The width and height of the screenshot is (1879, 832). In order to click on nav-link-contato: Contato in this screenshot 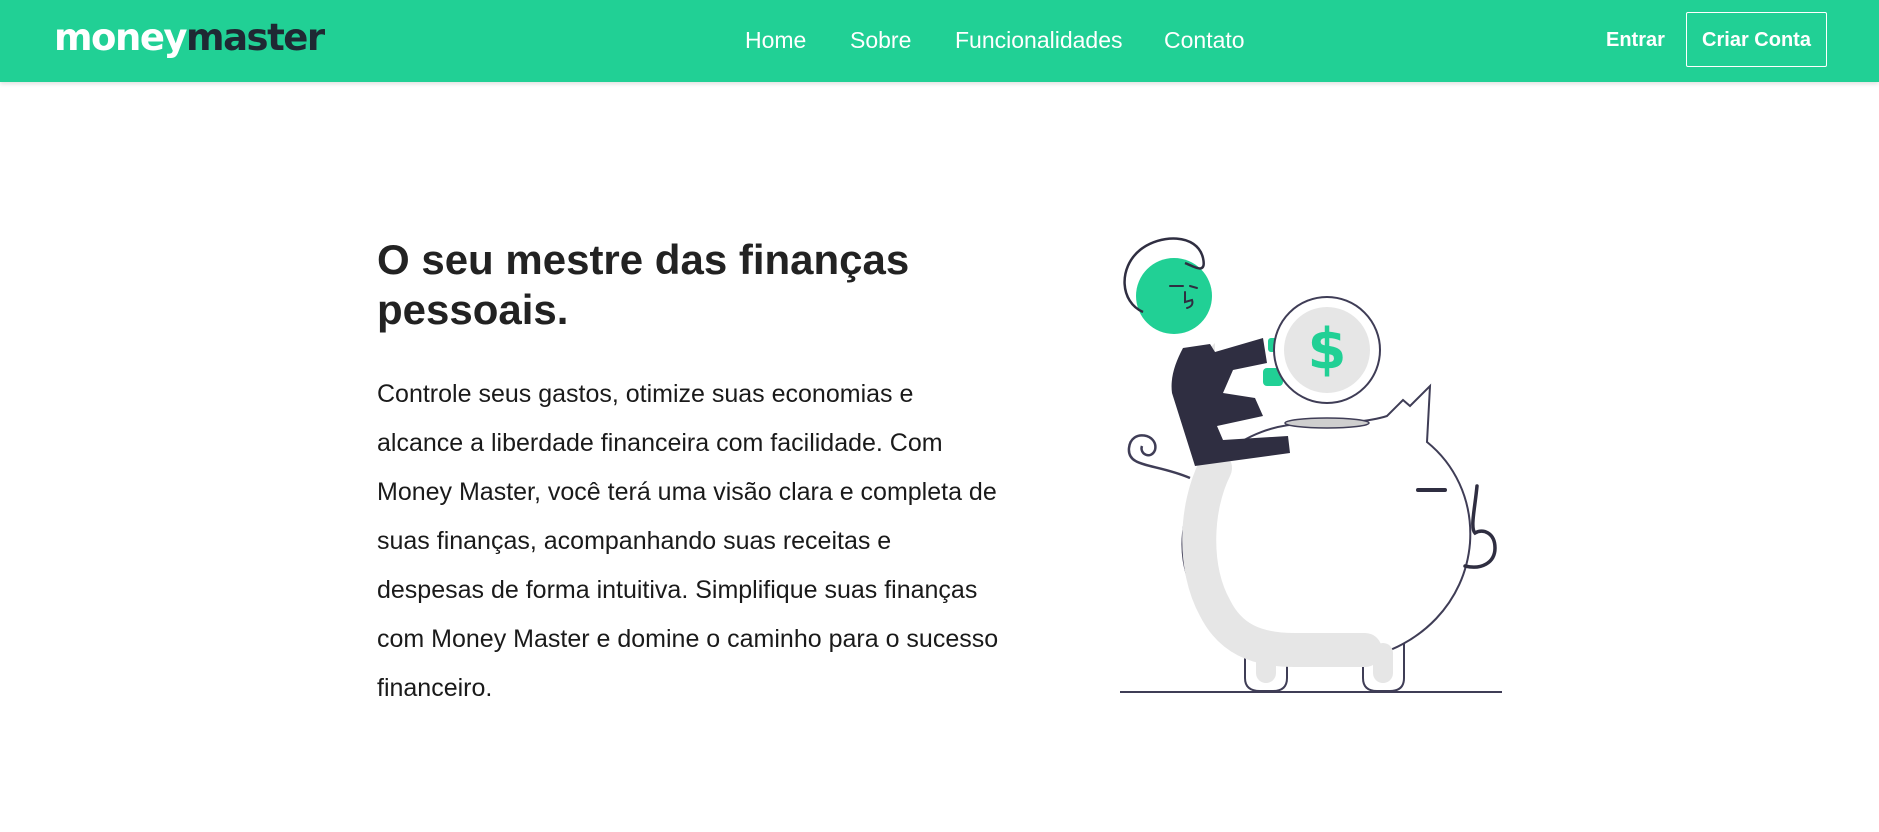, I will do `click(1204, 40)`.